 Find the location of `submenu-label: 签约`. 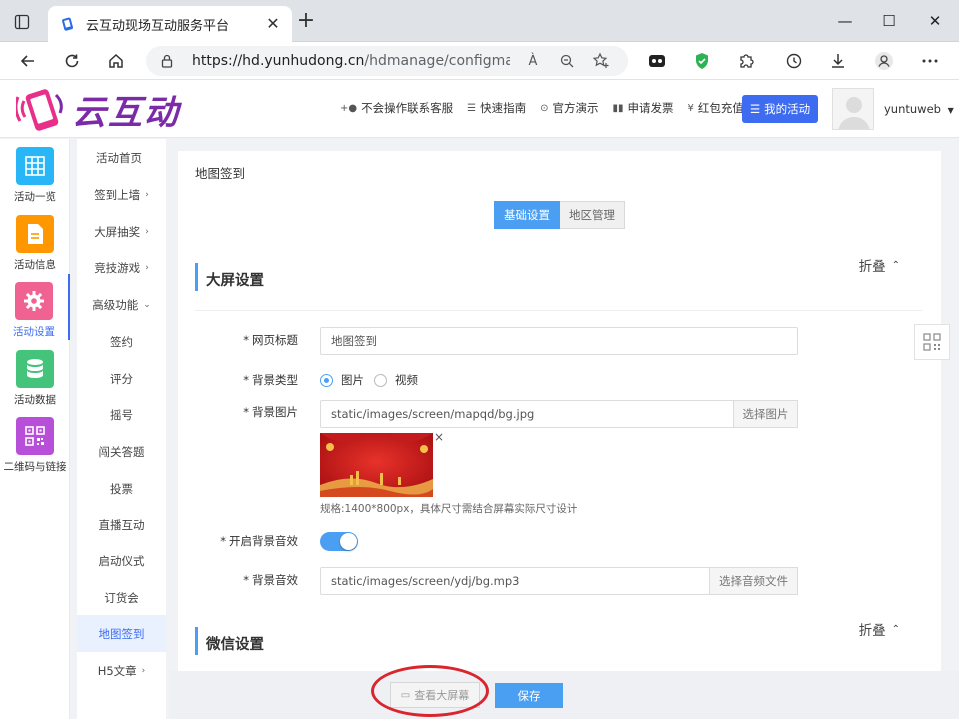

submenu-label: 签约 is located at coordinates (121, 341).